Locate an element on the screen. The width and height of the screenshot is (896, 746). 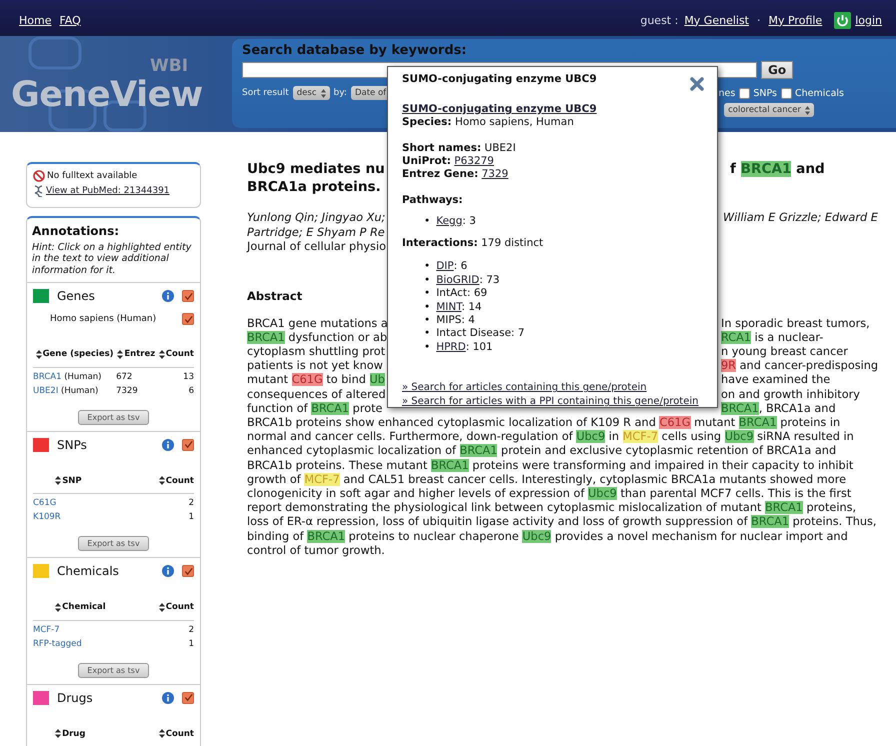
abstract-text: growth of MCF-7 and CAL51 breast cancer cells. Interestingly, cytoplasmic BRCA1a mutants showed more is located at coordinates (546, 479).